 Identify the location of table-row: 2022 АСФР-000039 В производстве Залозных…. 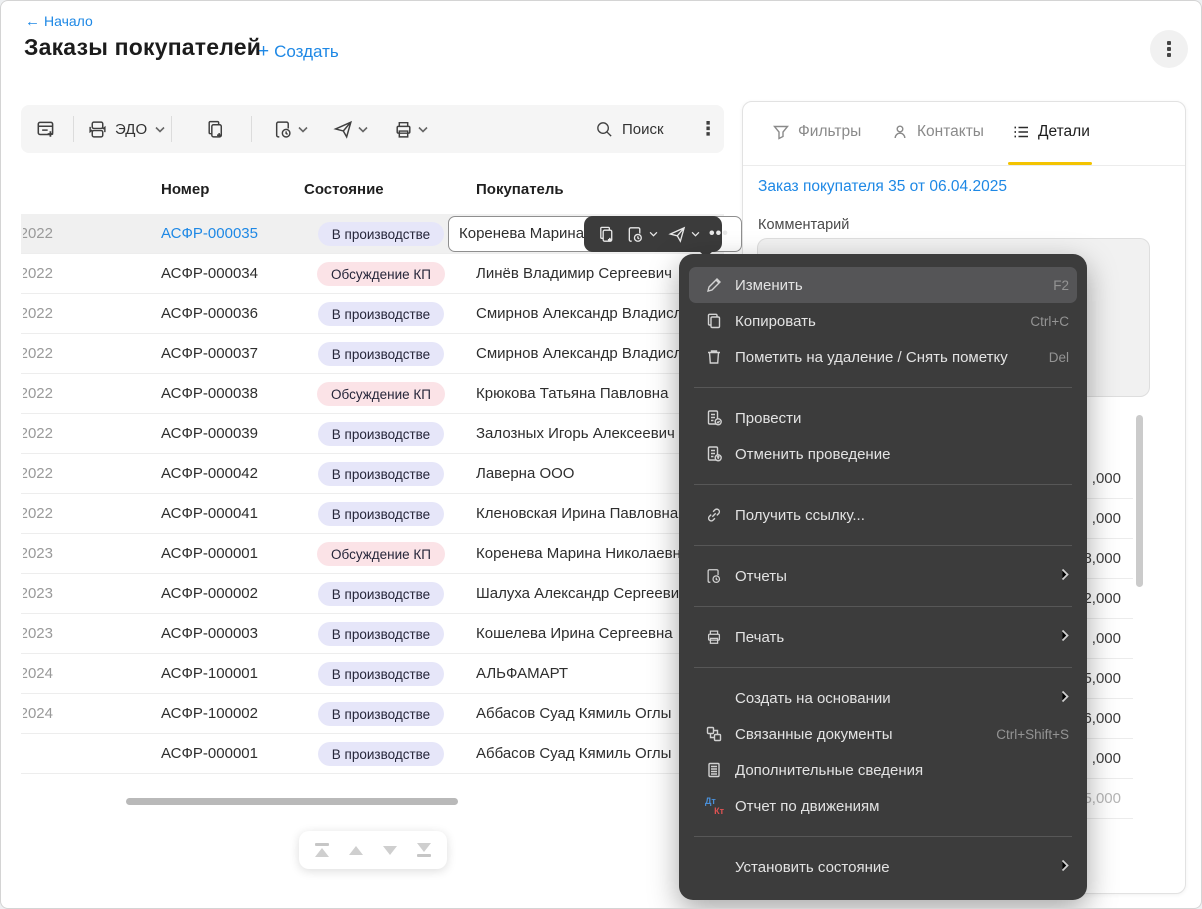
(372, 434).